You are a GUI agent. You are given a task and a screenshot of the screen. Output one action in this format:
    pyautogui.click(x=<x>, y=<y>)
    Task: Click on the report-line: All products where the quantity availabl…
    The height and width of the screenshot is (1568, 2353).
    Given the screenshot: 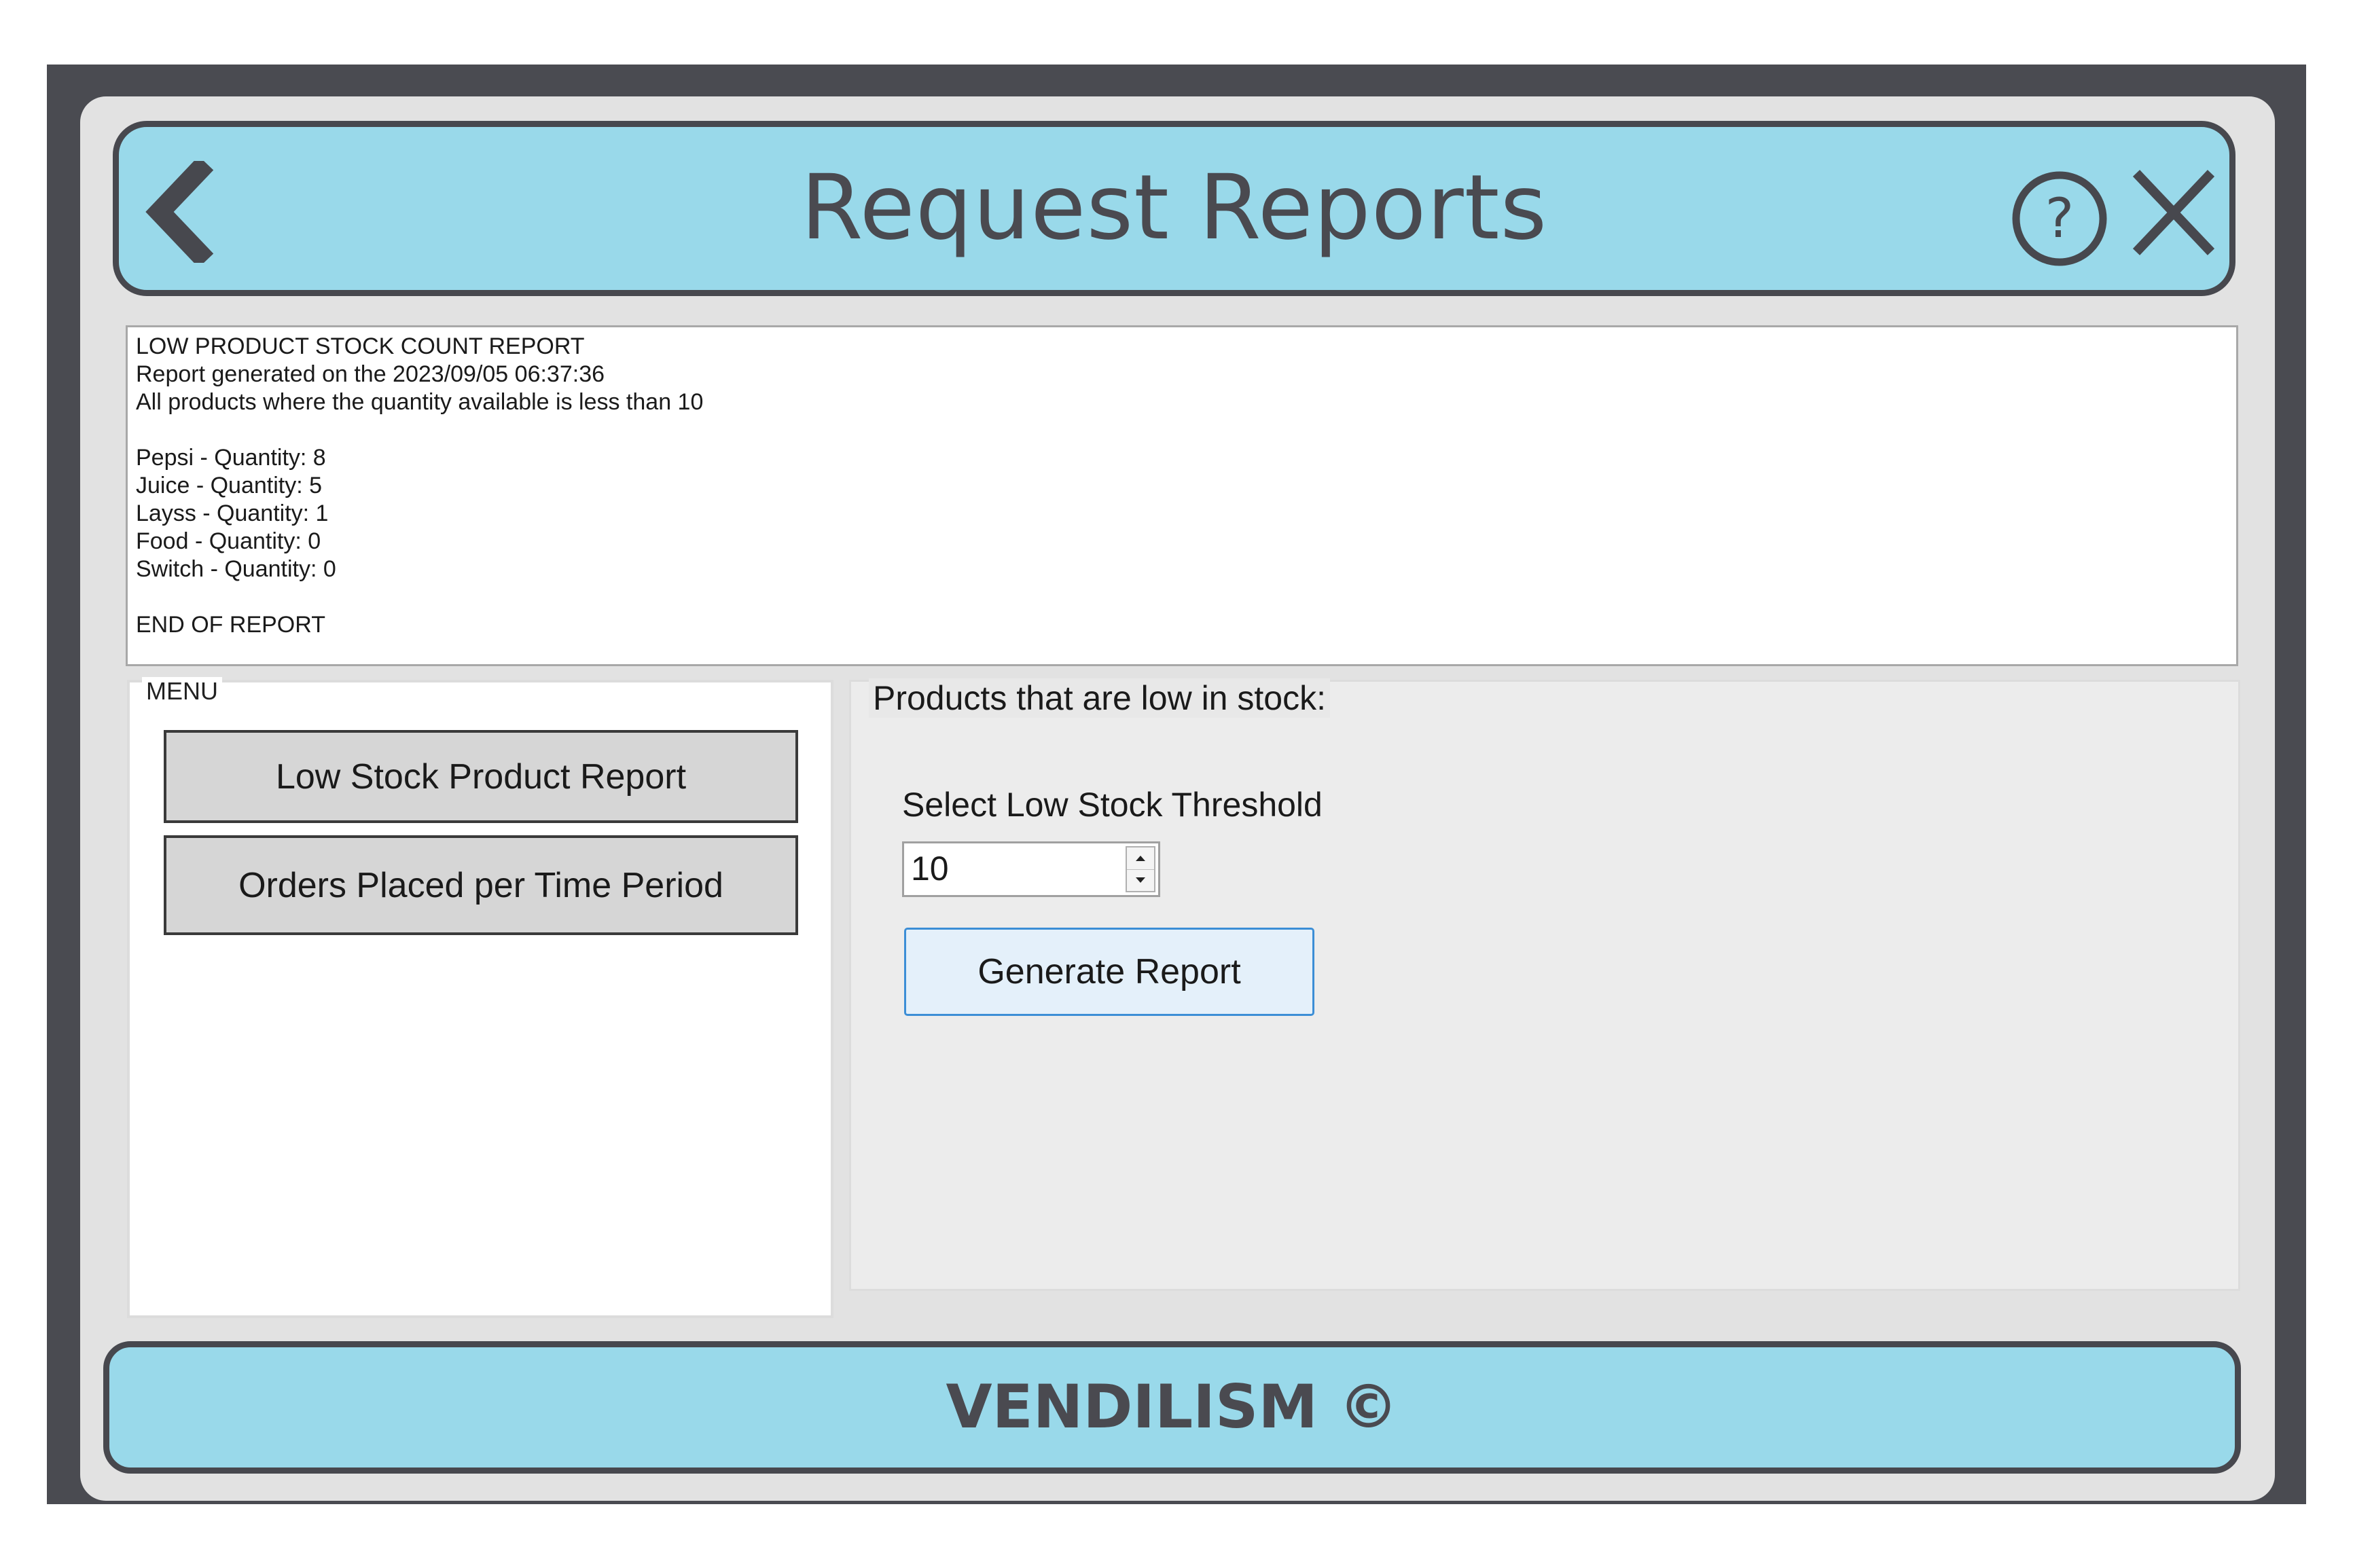 What is the action you would take?
    pyautogui.click(x=420, y=402)
    